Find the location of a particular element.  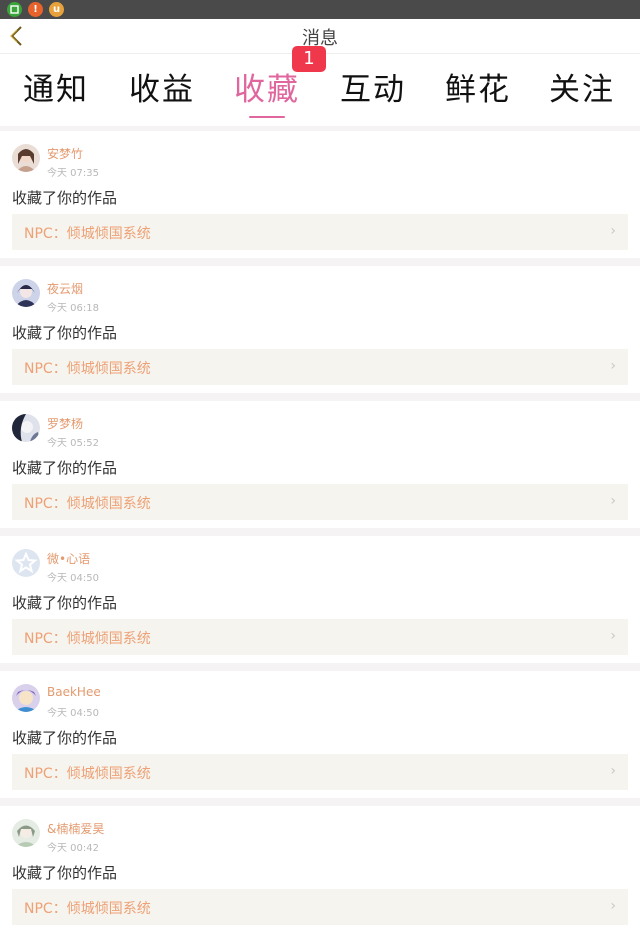

tab-interactions: 互动 is located at coordinates (373, 86).